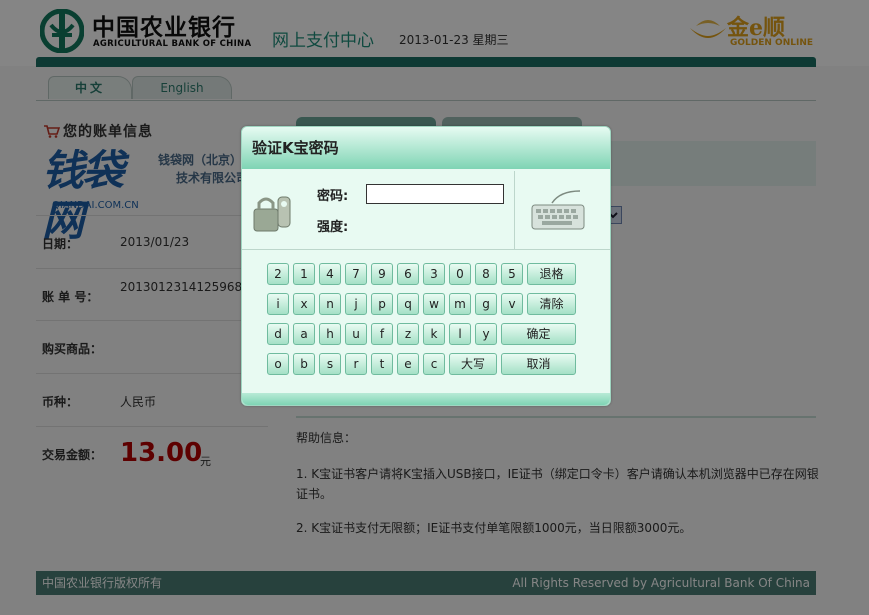 The width and height of the screenshot is (869, 615). What do you see at coordinates (356, 334) in the screenshot?
I see `key-u: u` at bounding box center [356, 334].